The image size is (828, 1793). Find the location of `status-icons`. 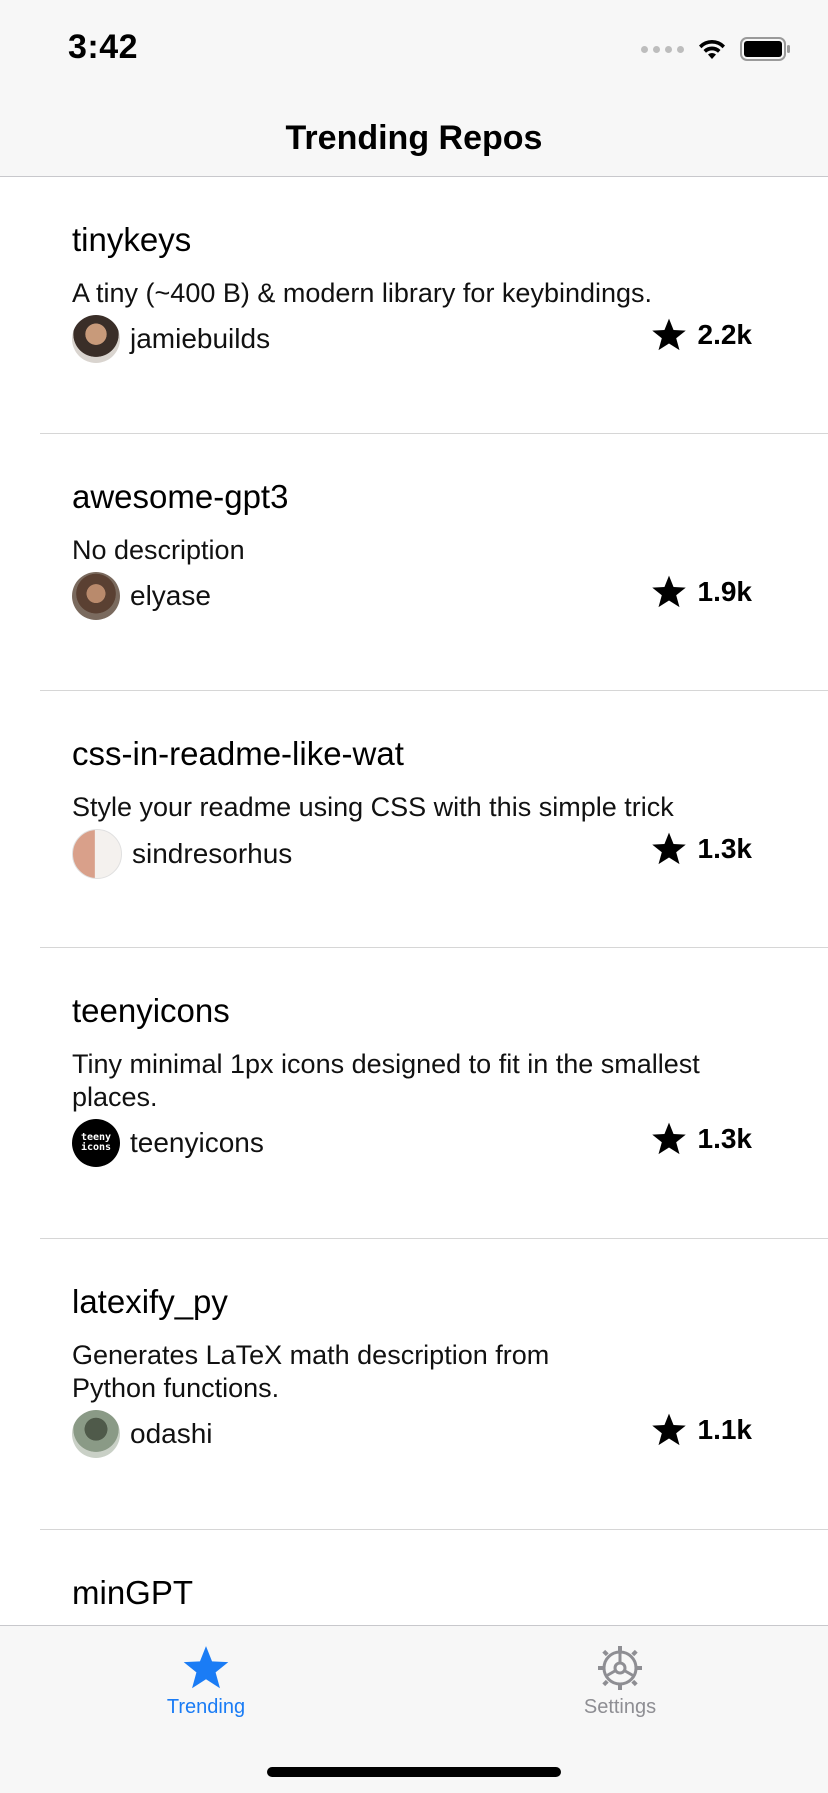

status-icons is located at coordinates (716, 49).